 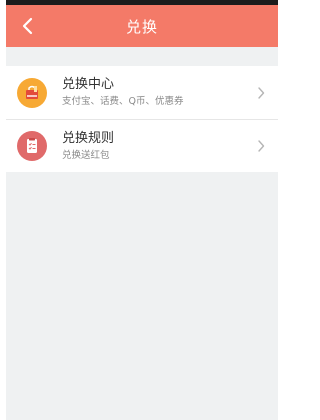 I want to click on nav-bar: 兑换, so click(x=142, y=26).